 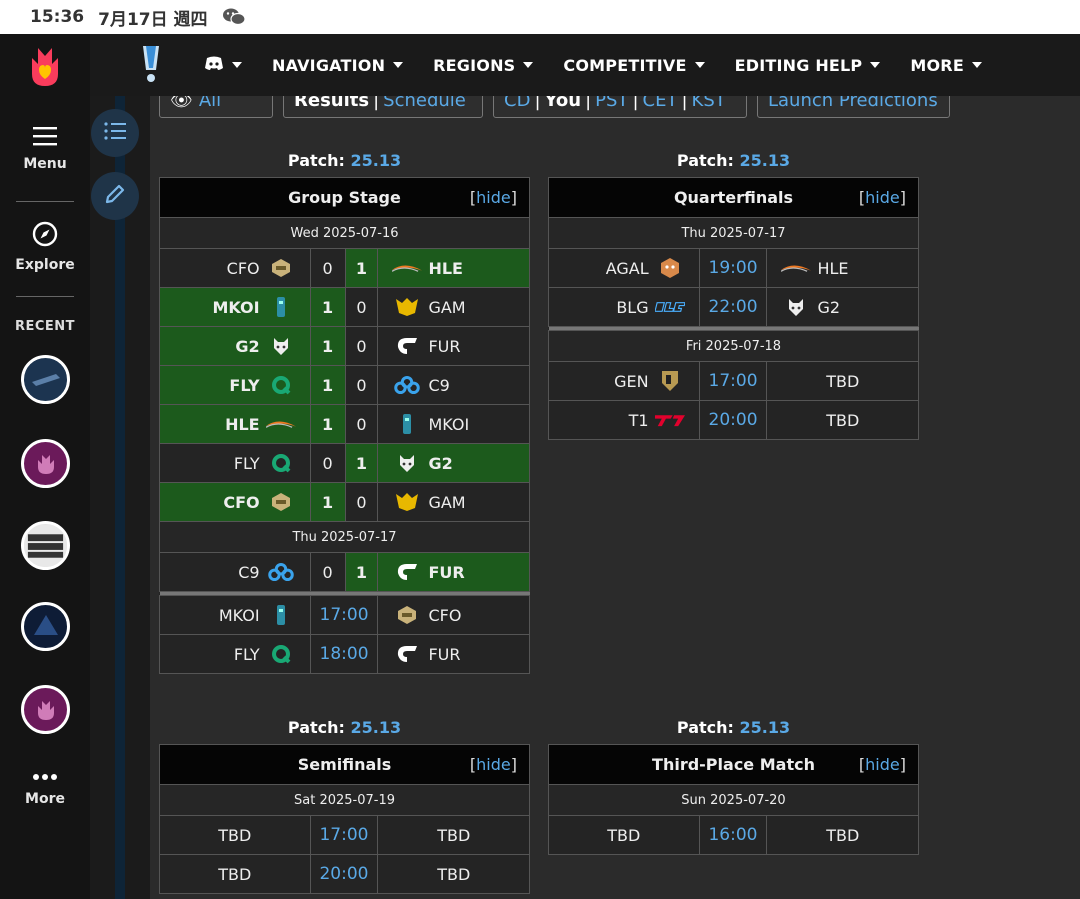 What do you see at coordinates (249, 572) in the screenshot?
I see `team-name: C9` at bounding box center [249, 572].